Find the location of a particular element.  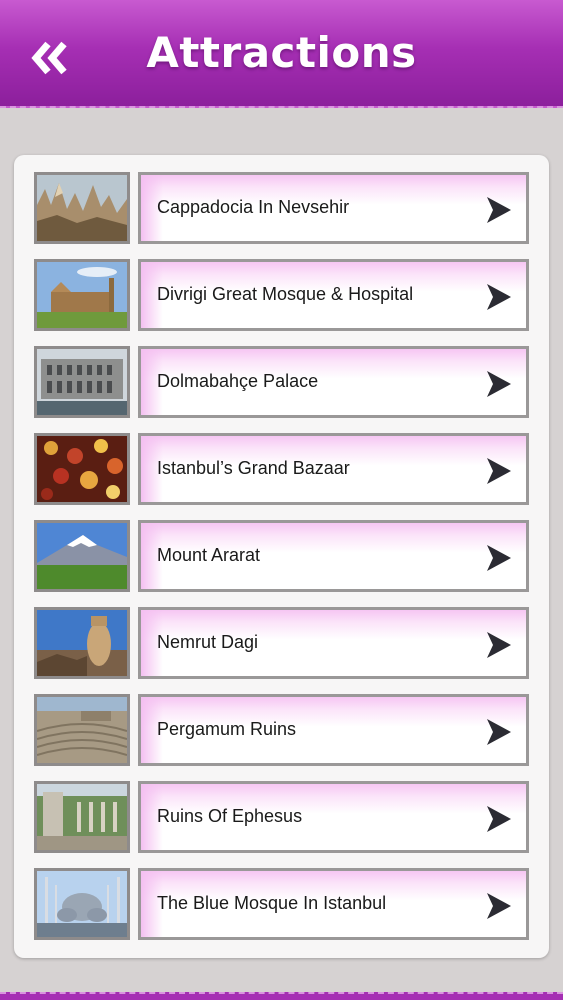

attraction-button: Mount Ararat is located at coordinates (333, 556).